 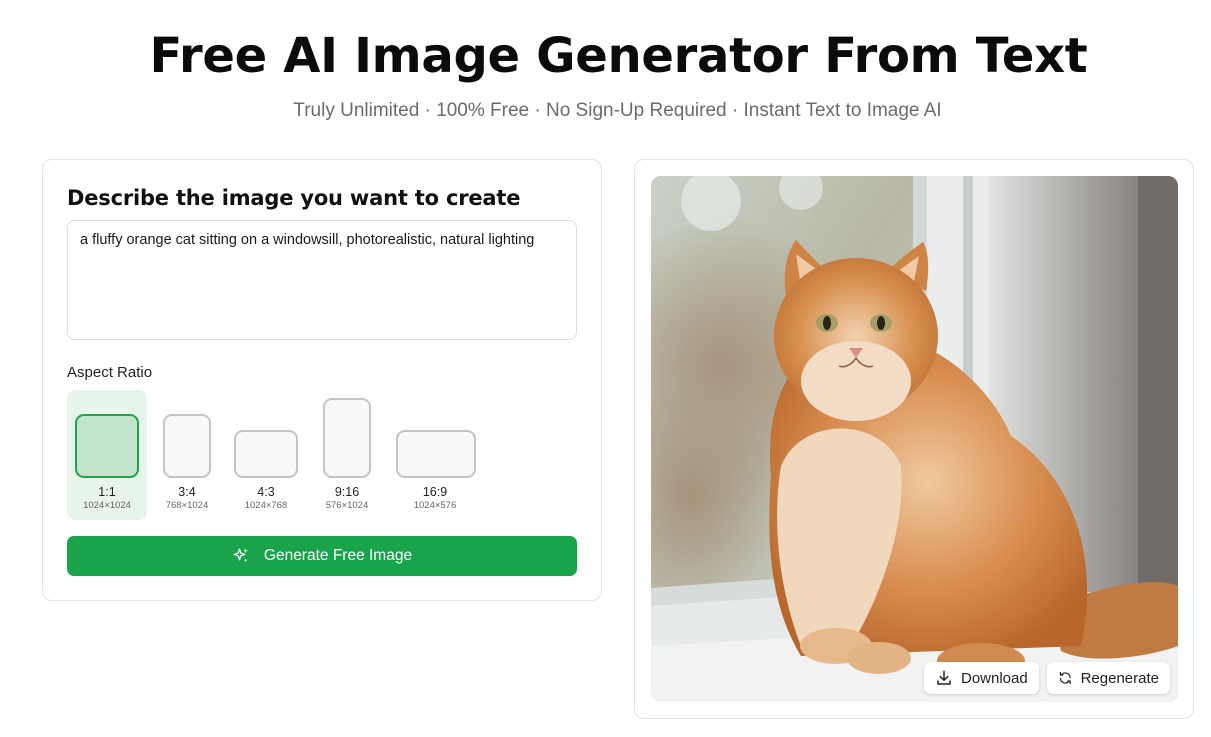 What do you see at coordinates (618, 56) in the screenshot?
I see `page-title: Free AI Image Generator From Text` at bounding box center [618, 56].